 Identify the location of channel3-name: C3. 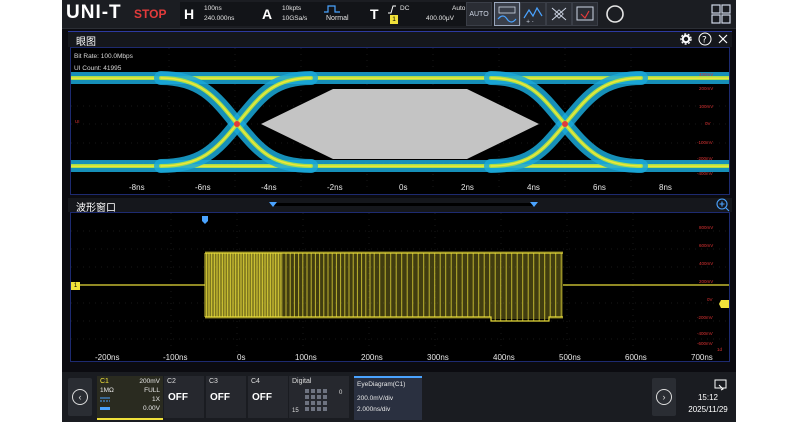
(213, 381).